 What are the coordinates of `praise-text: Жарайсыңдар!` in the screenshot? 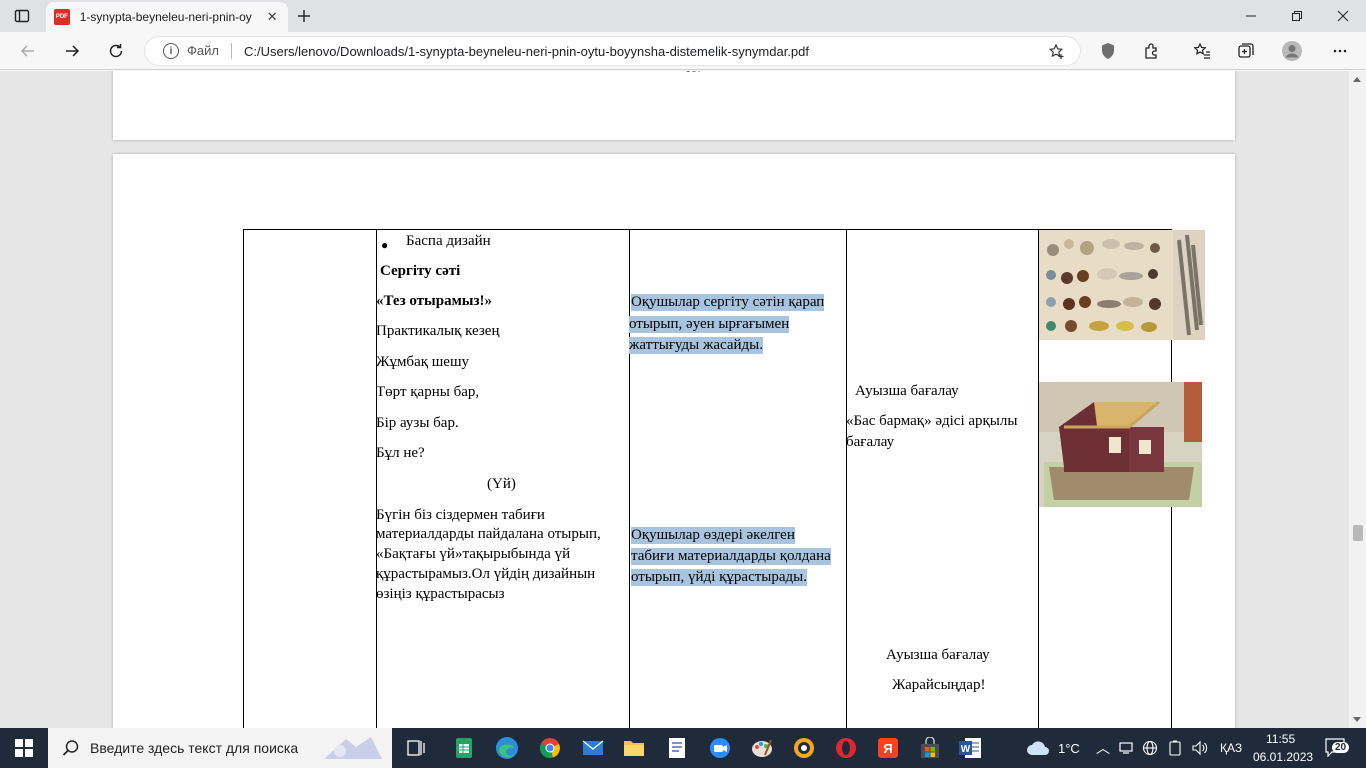 It's located at (939, 685).